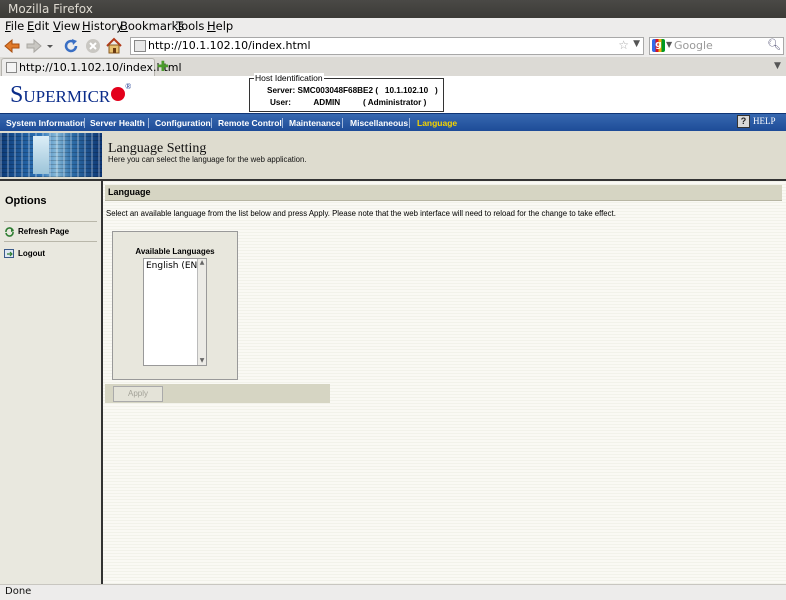  What do you see at coordinates (379, 123) in the screenshot?
I see `nav-miscellaneous: Miscellaneous` at bounding box center [379, 123].